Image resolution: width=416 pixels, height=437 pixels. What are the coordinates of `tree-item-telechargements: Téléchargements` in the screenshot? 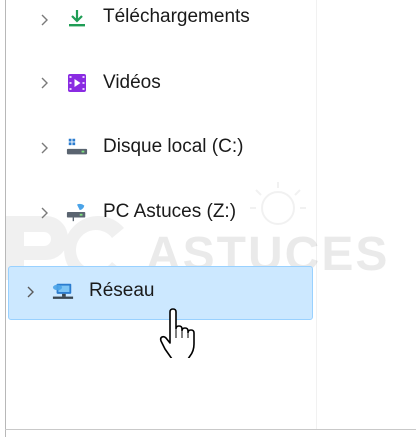 It's located at (160, 21).